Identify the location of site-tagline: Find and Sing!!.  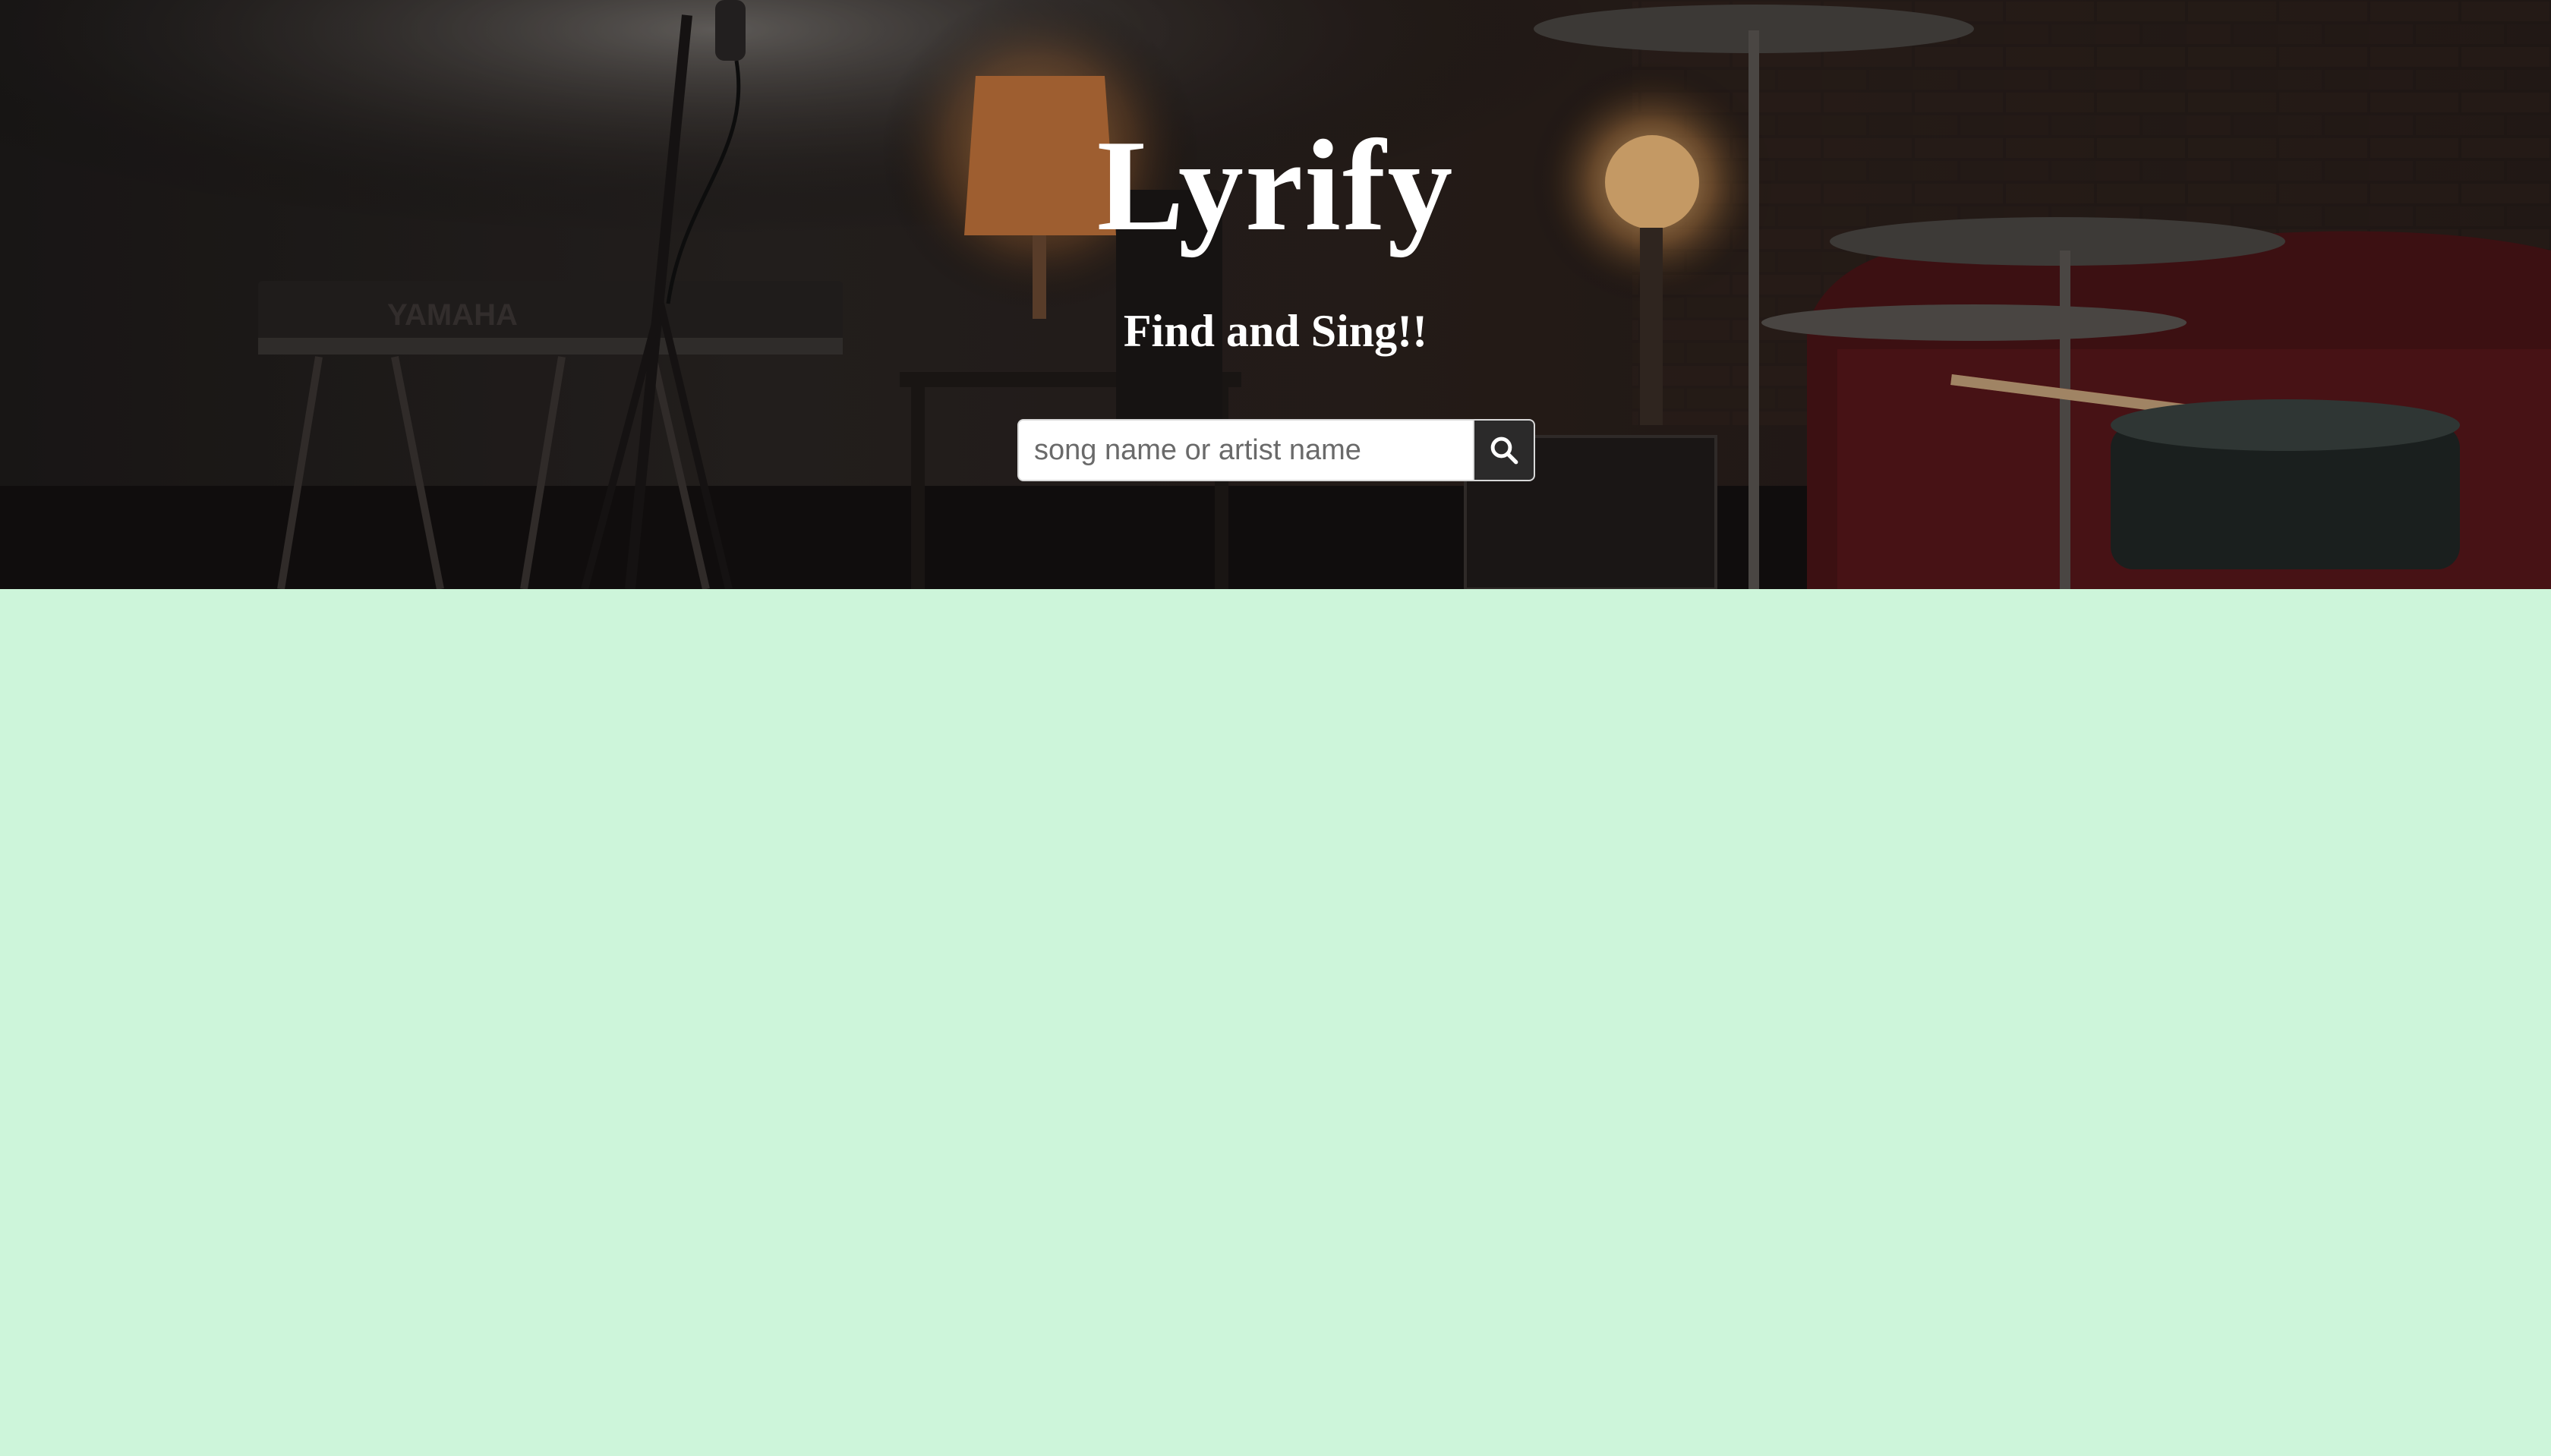
(1275, 331).